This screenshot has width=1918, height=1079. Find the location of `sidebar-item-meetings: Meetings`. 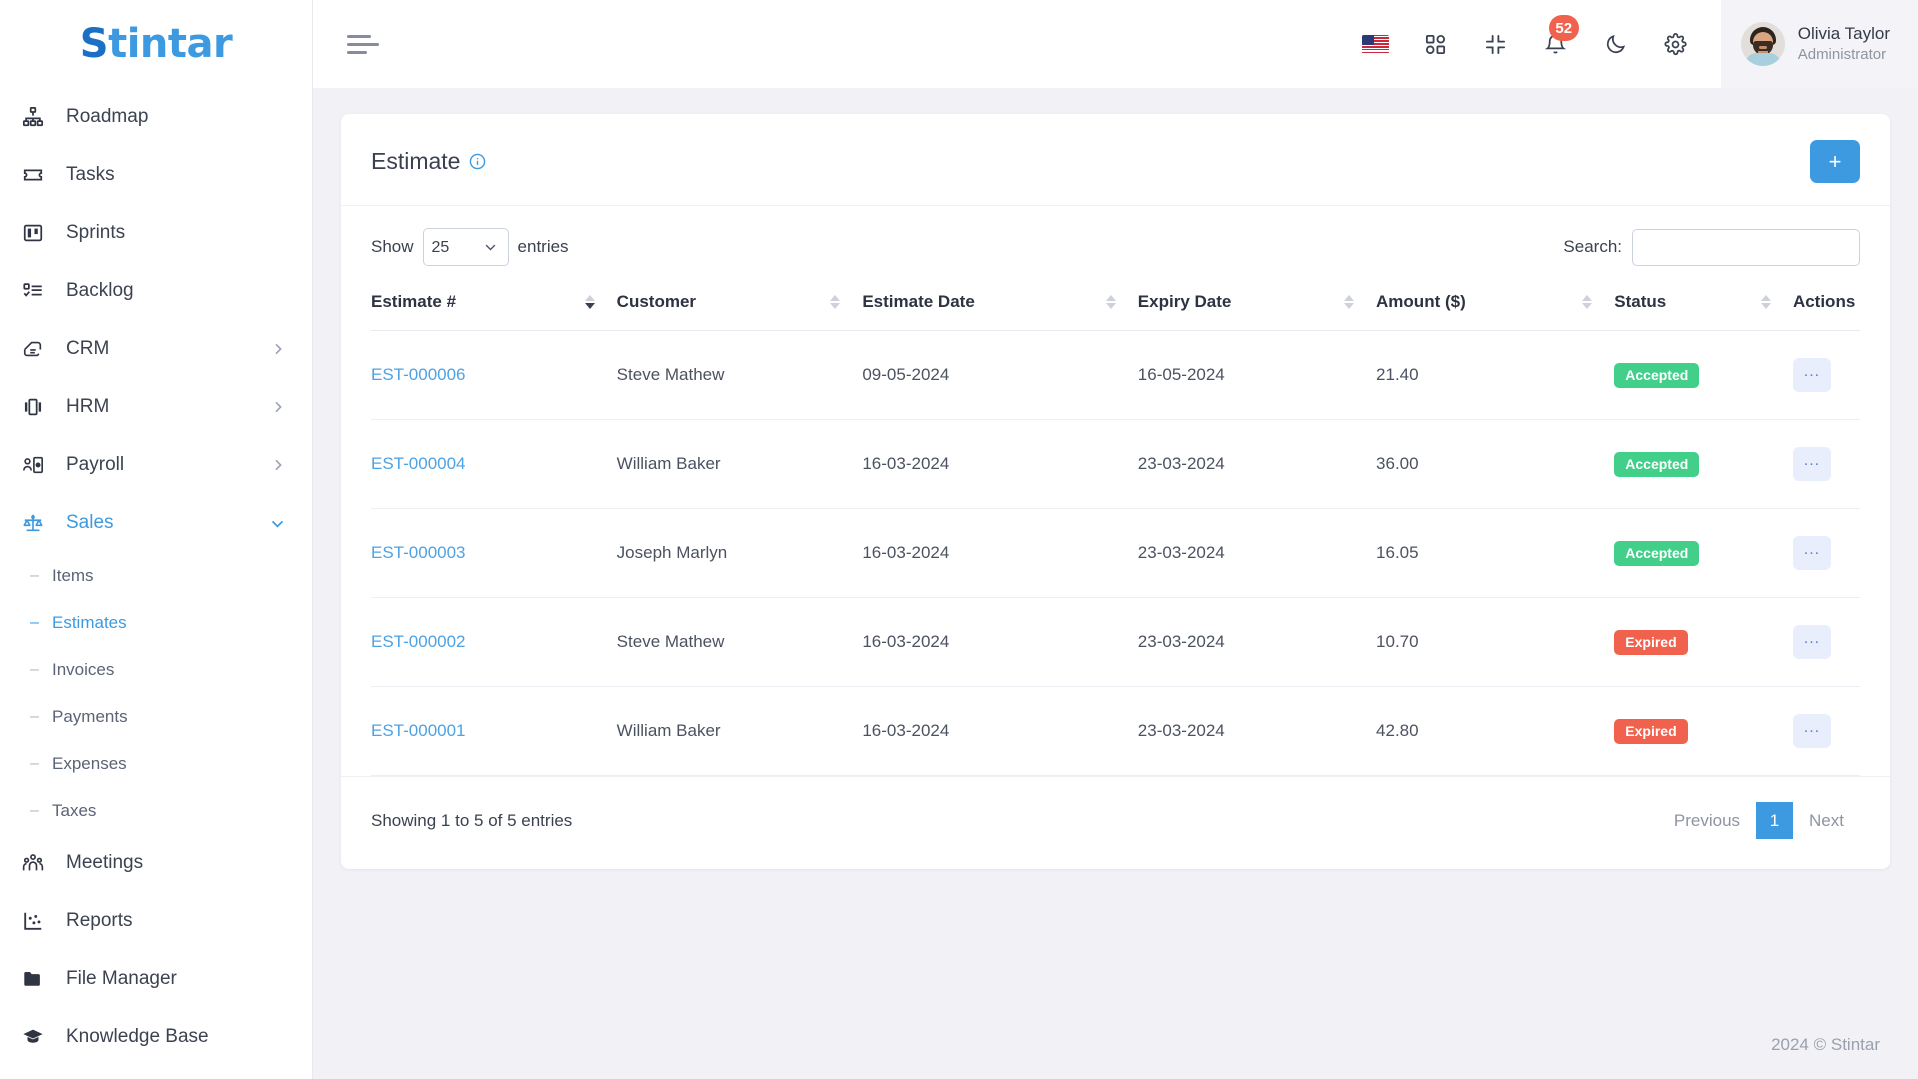

sidebar-item-meetings: Meetings is located at coordinates (156, 863).